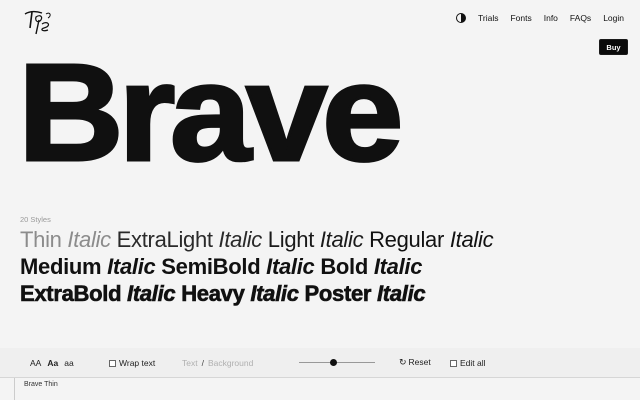  Describe the element at coordinates (540, 18) in the screenshot. I see `top-nav: Trials Fonts Info FAQs Login` at that location.